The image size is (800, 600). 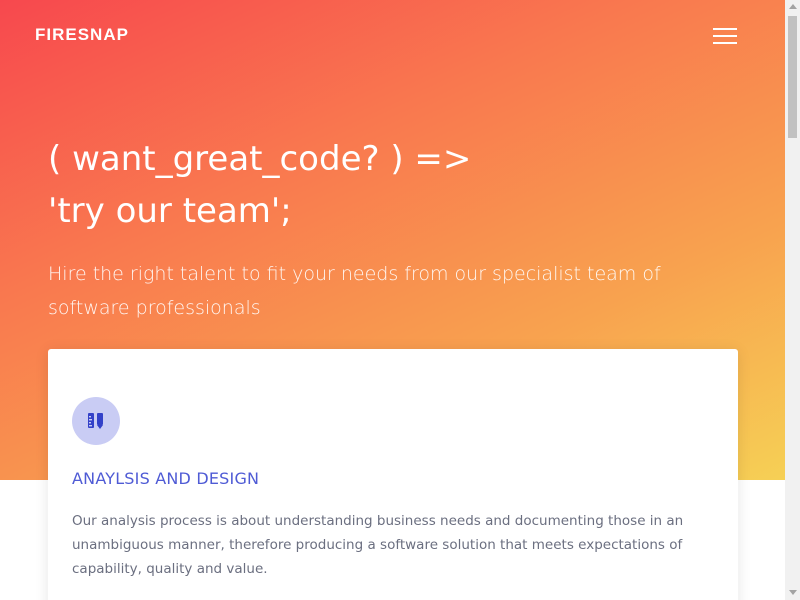 What do you see at coordinates (260, 159) in the screenshot?
I see `headline-line-1: ( want_great_code? ) =>` at bounding box center [260, 159].